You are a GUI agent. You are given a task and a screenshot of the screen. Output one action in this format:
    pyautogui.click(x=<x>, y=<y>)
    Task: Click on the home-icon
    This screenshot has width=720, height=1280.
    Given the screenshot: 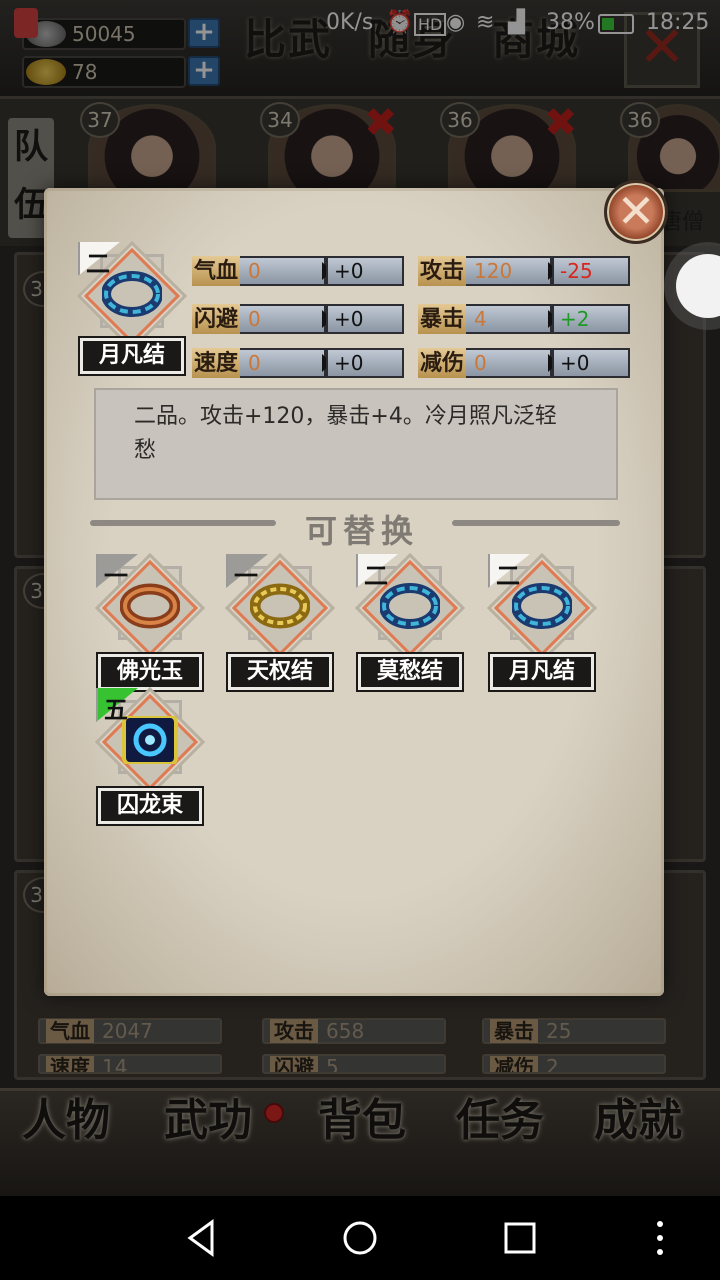 What is the action you would take?
    pyautogui.click(x=360, y=1238)
    